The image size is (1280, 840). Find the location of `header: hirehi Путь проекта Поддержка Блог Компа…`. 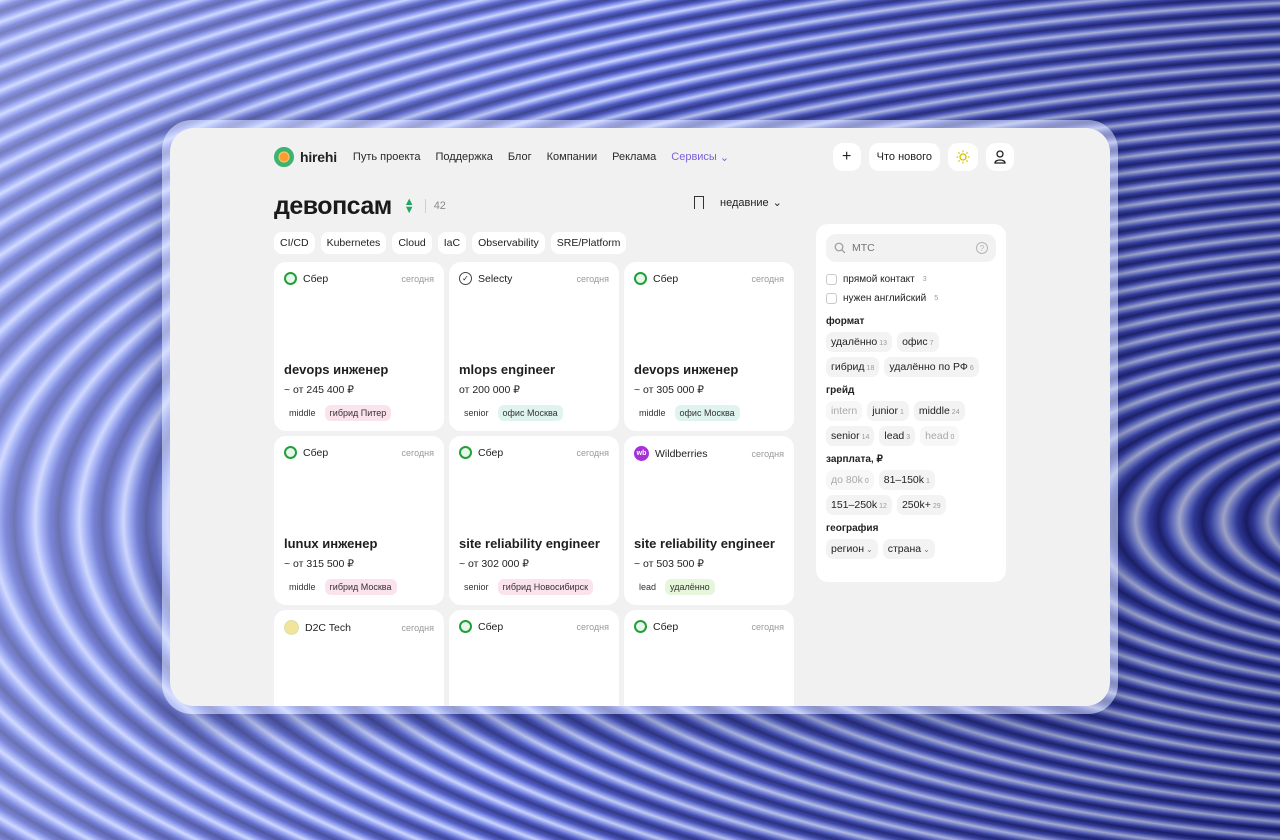

header: hirehi Путь проекта Поддержка Блог Компа… is located at coordinates (644, 157).